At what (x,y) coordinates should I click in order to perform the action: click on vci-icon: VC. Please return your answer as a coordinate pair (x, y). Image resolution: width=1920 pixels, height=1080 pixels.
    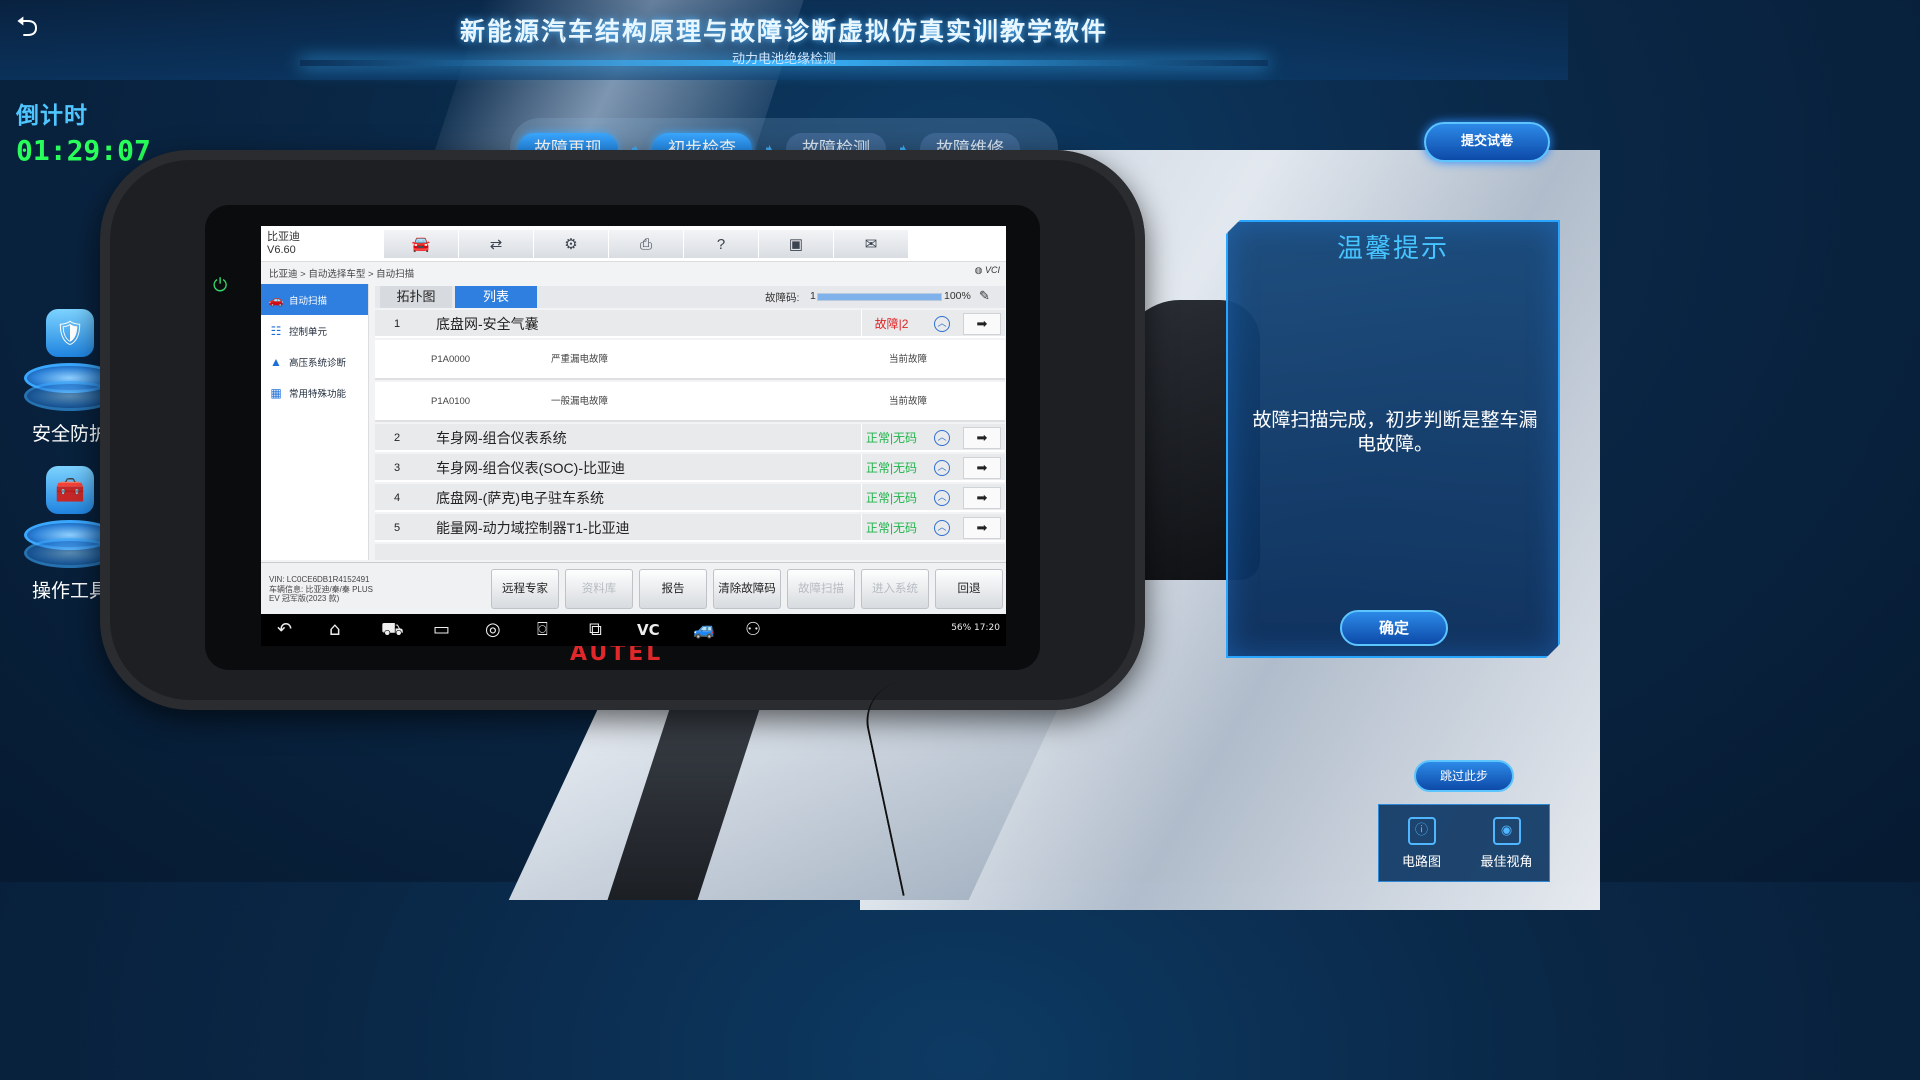
    Looking at the image, I should click on (648, 630).